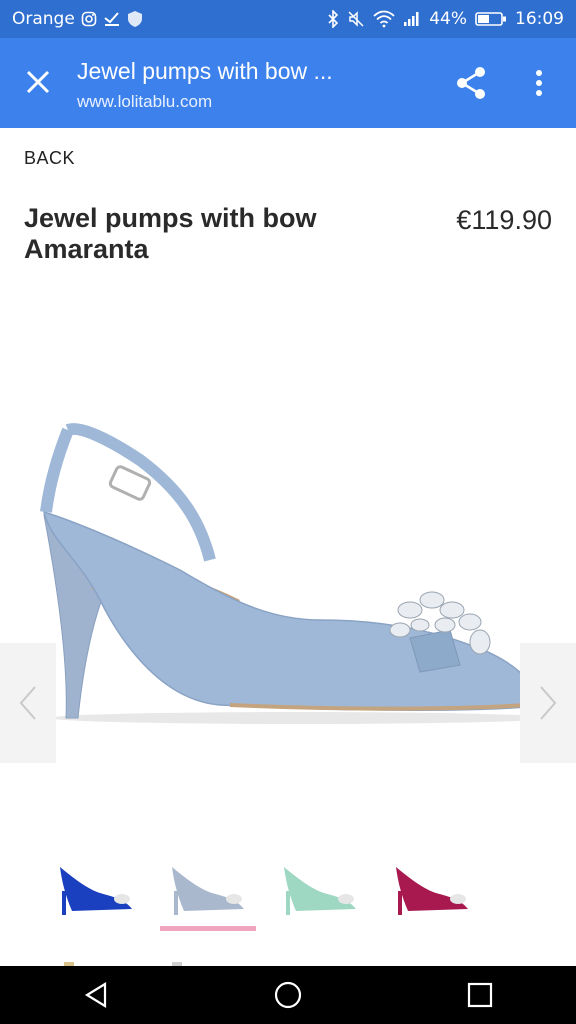 Image resolution: width=576 pixels, height=1024 pixels. I want to click on system-navigation-bar, so click(288, 995).